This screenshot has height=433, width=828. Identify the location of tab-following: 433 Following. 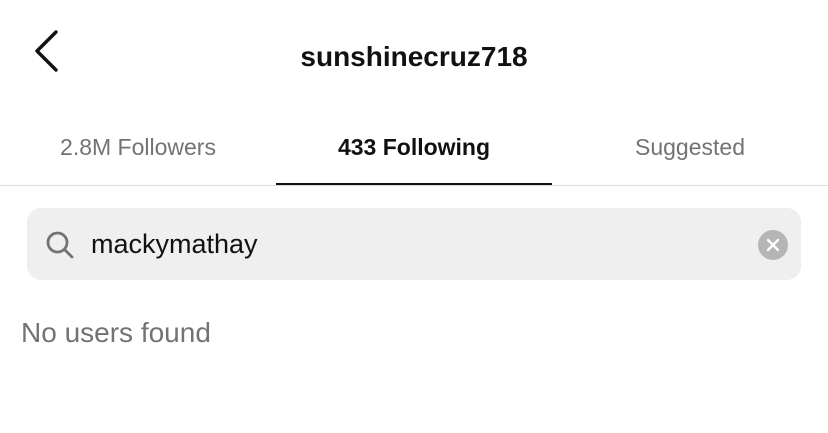
(414, 147).